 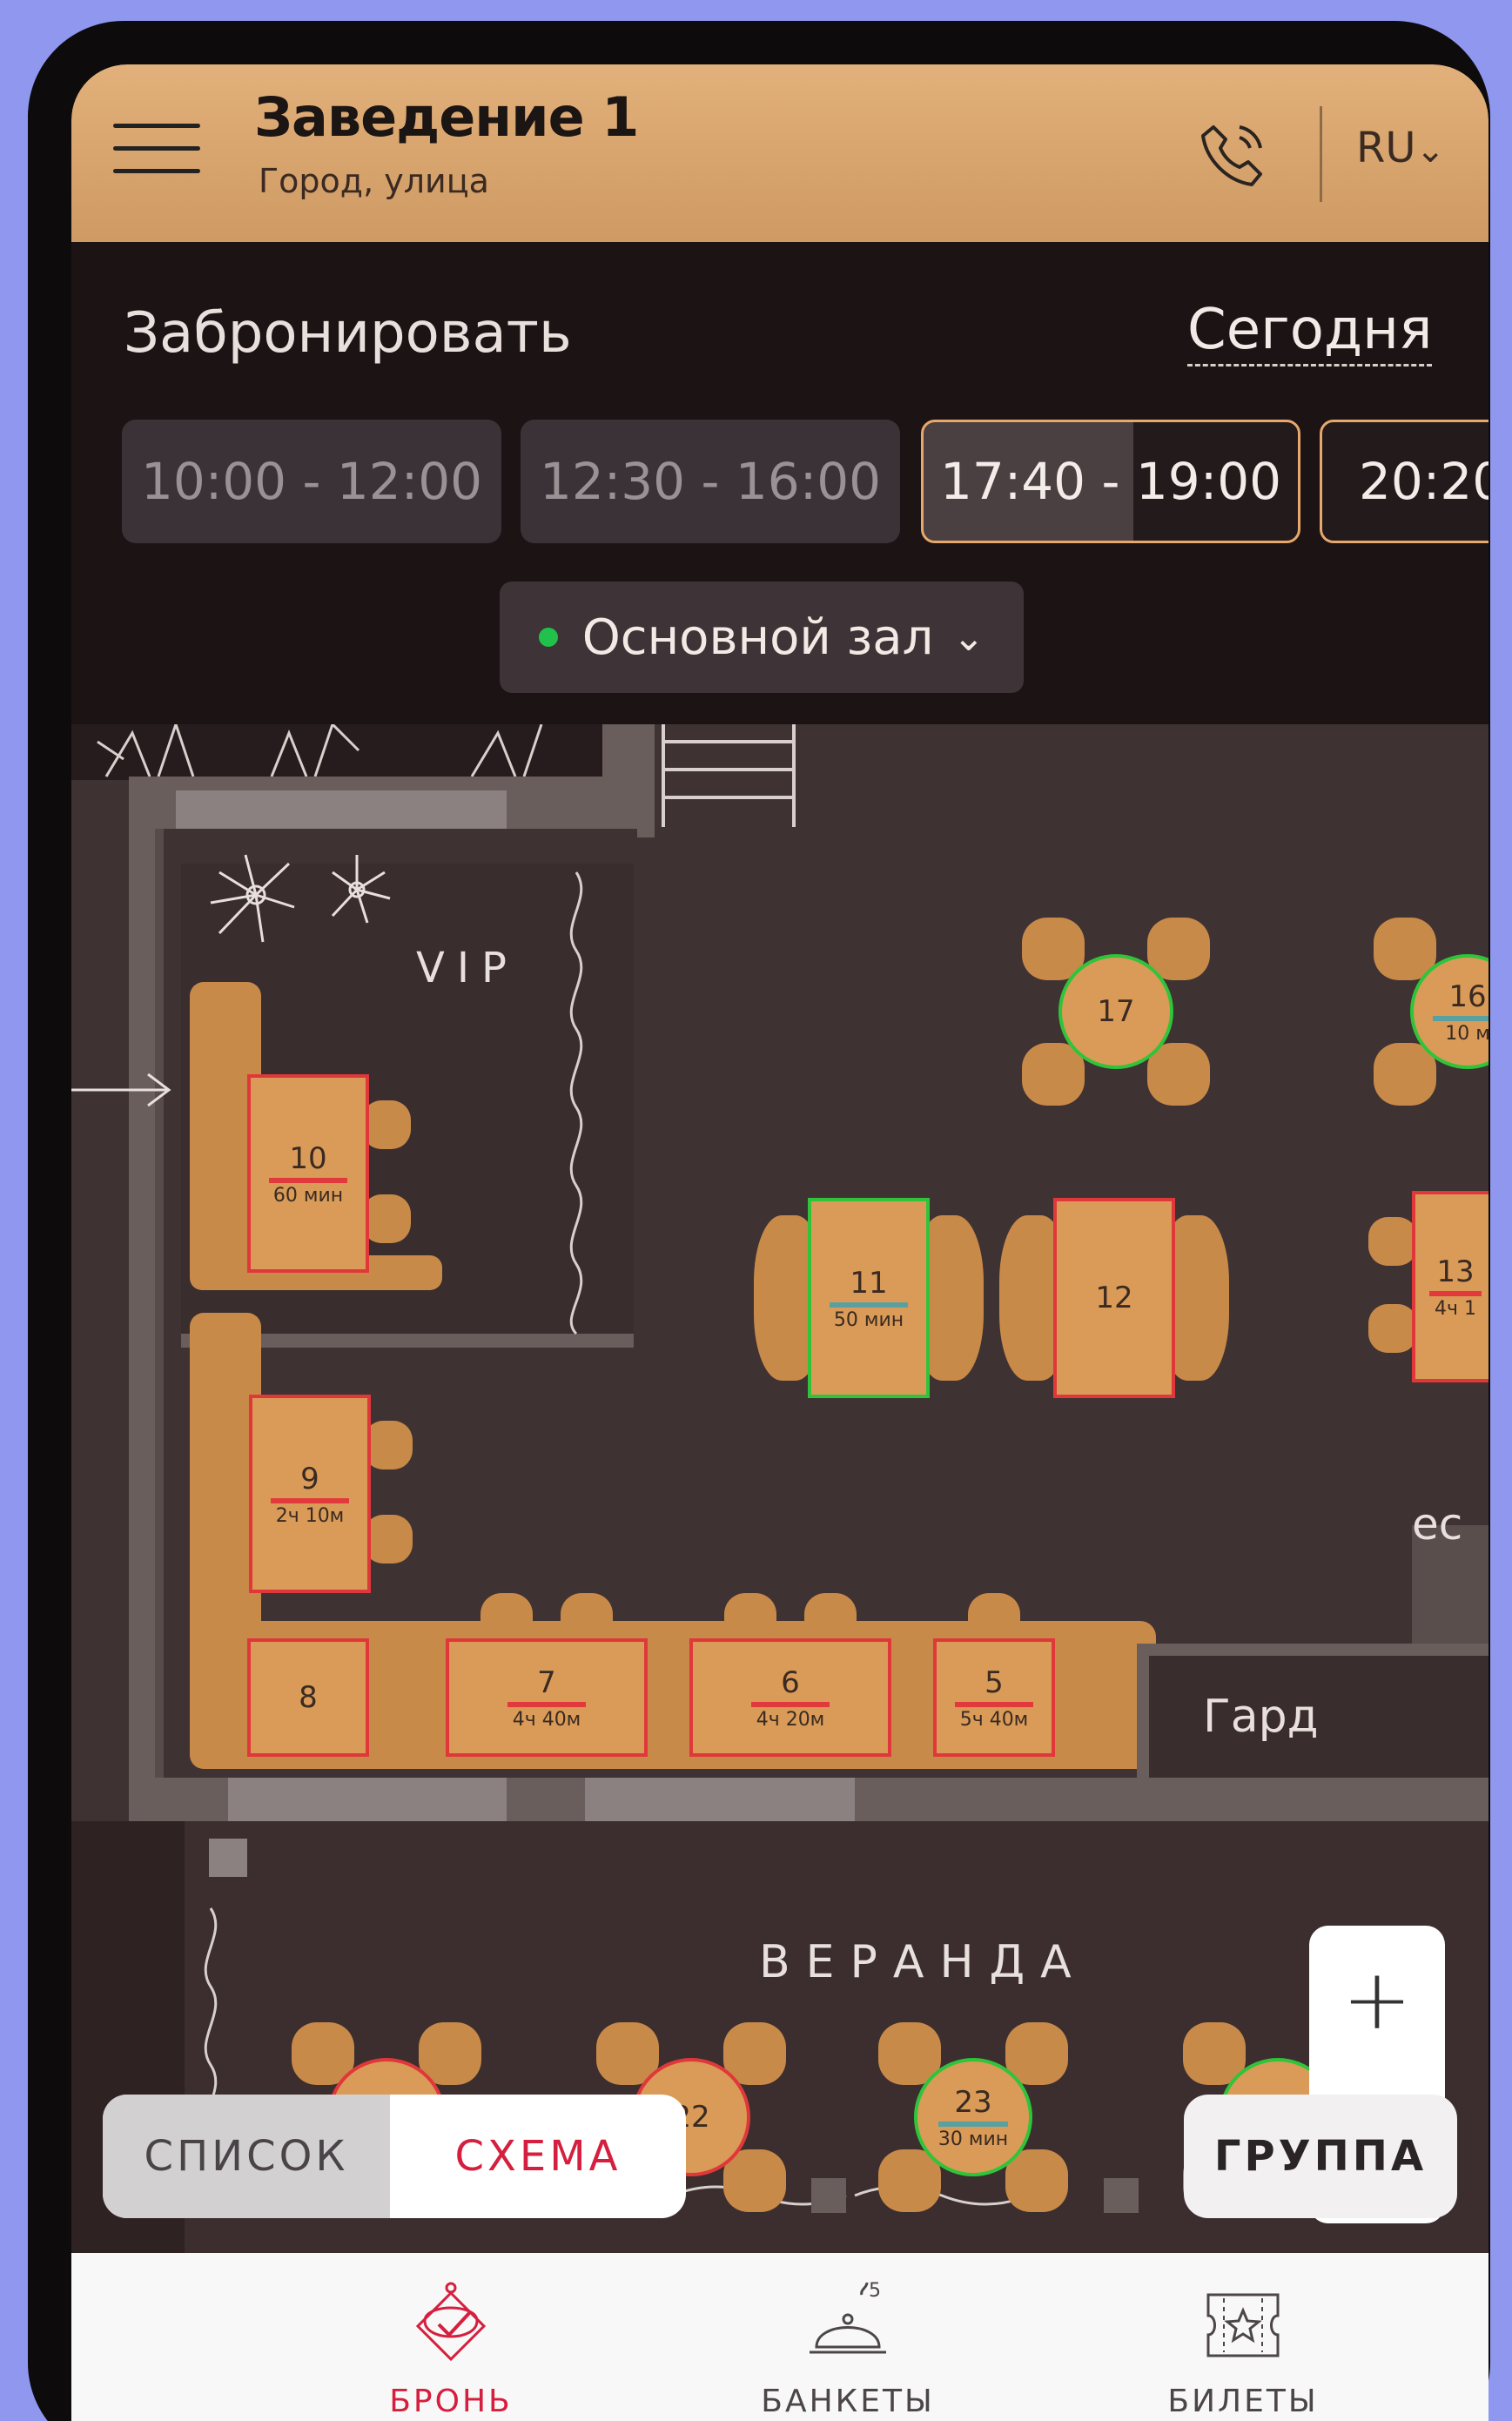 I want to click on language-label: RU, so click(x=1386, y=148).